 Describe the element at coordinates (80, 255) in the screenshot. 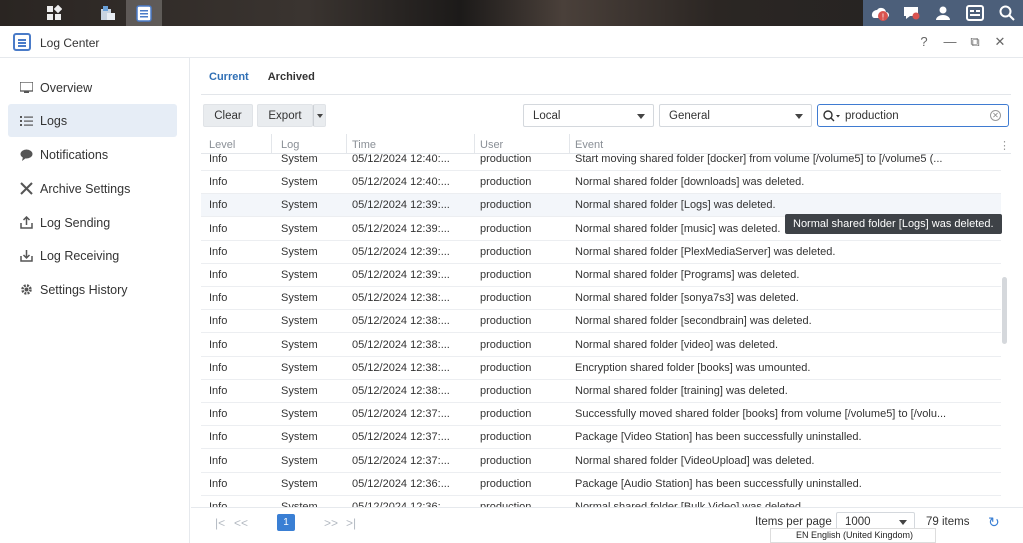

I see `sidebar-item-label: Log Receiving` at that location.